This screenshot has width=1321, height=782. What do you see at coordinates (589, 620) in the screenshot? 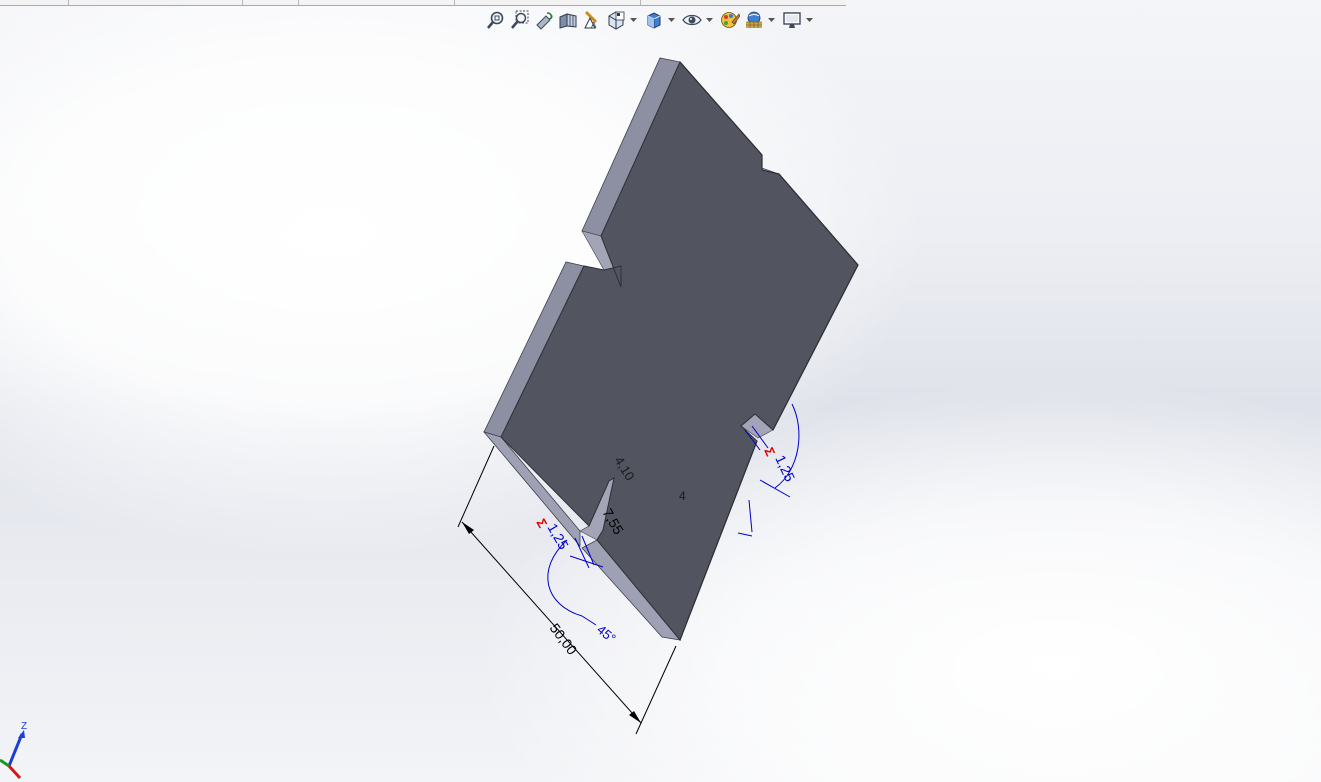
I see `leader-line` at bounding box center [589, 620].